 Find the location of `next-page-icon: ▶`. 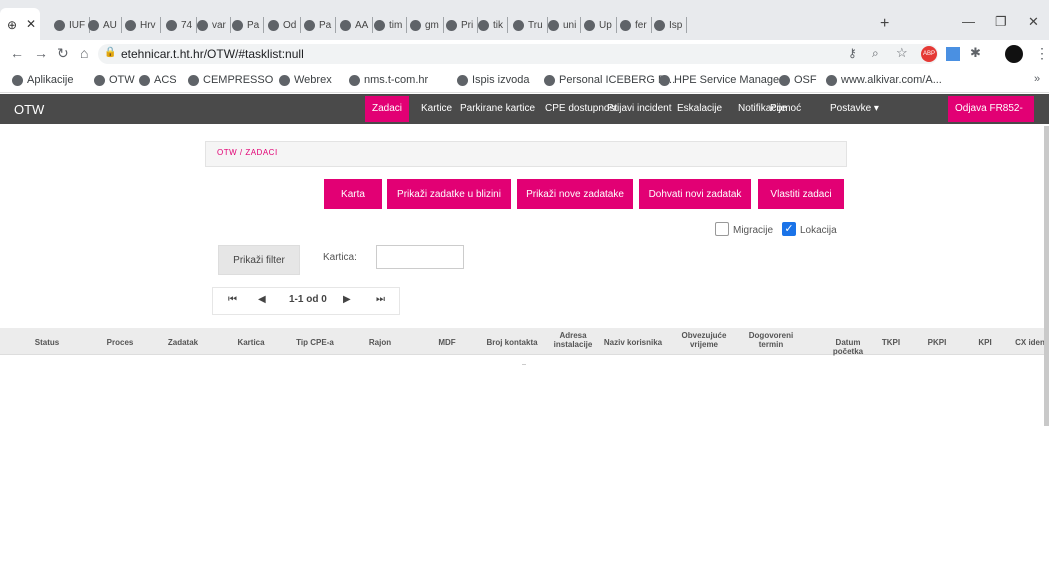

next-page-icon: ▶ is located at coordinates (347, 299).